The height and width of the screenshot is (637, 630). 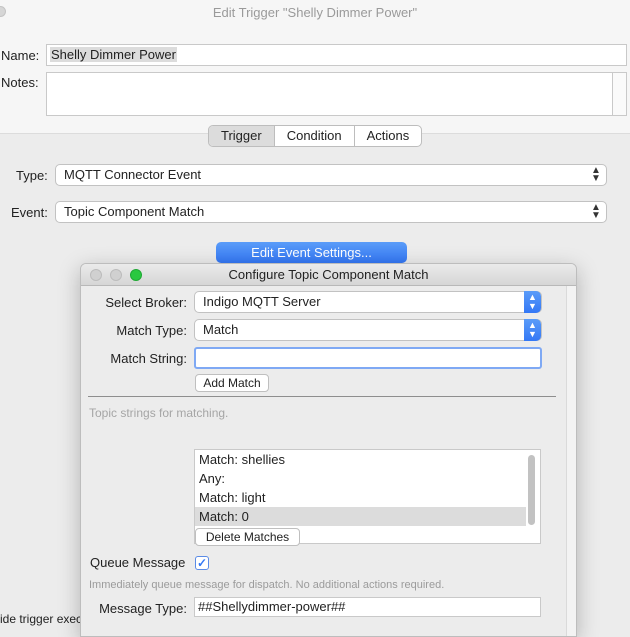 What do you see at coordinates (133, 174) in the screenshot?
I see `type-value: MQTT Connector Event` at bounding box center [133, 174].